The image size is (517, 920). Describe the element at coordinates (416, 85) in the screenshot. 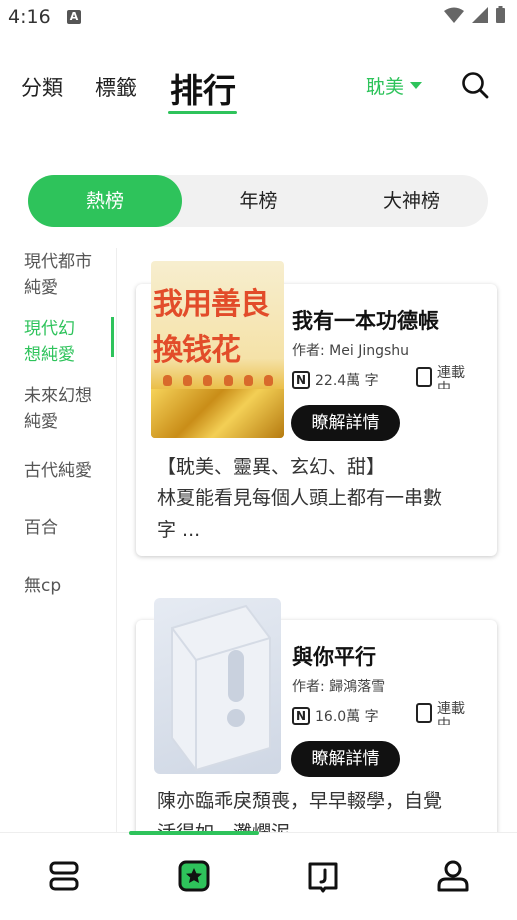

I see `caret-down-icon` at that location.